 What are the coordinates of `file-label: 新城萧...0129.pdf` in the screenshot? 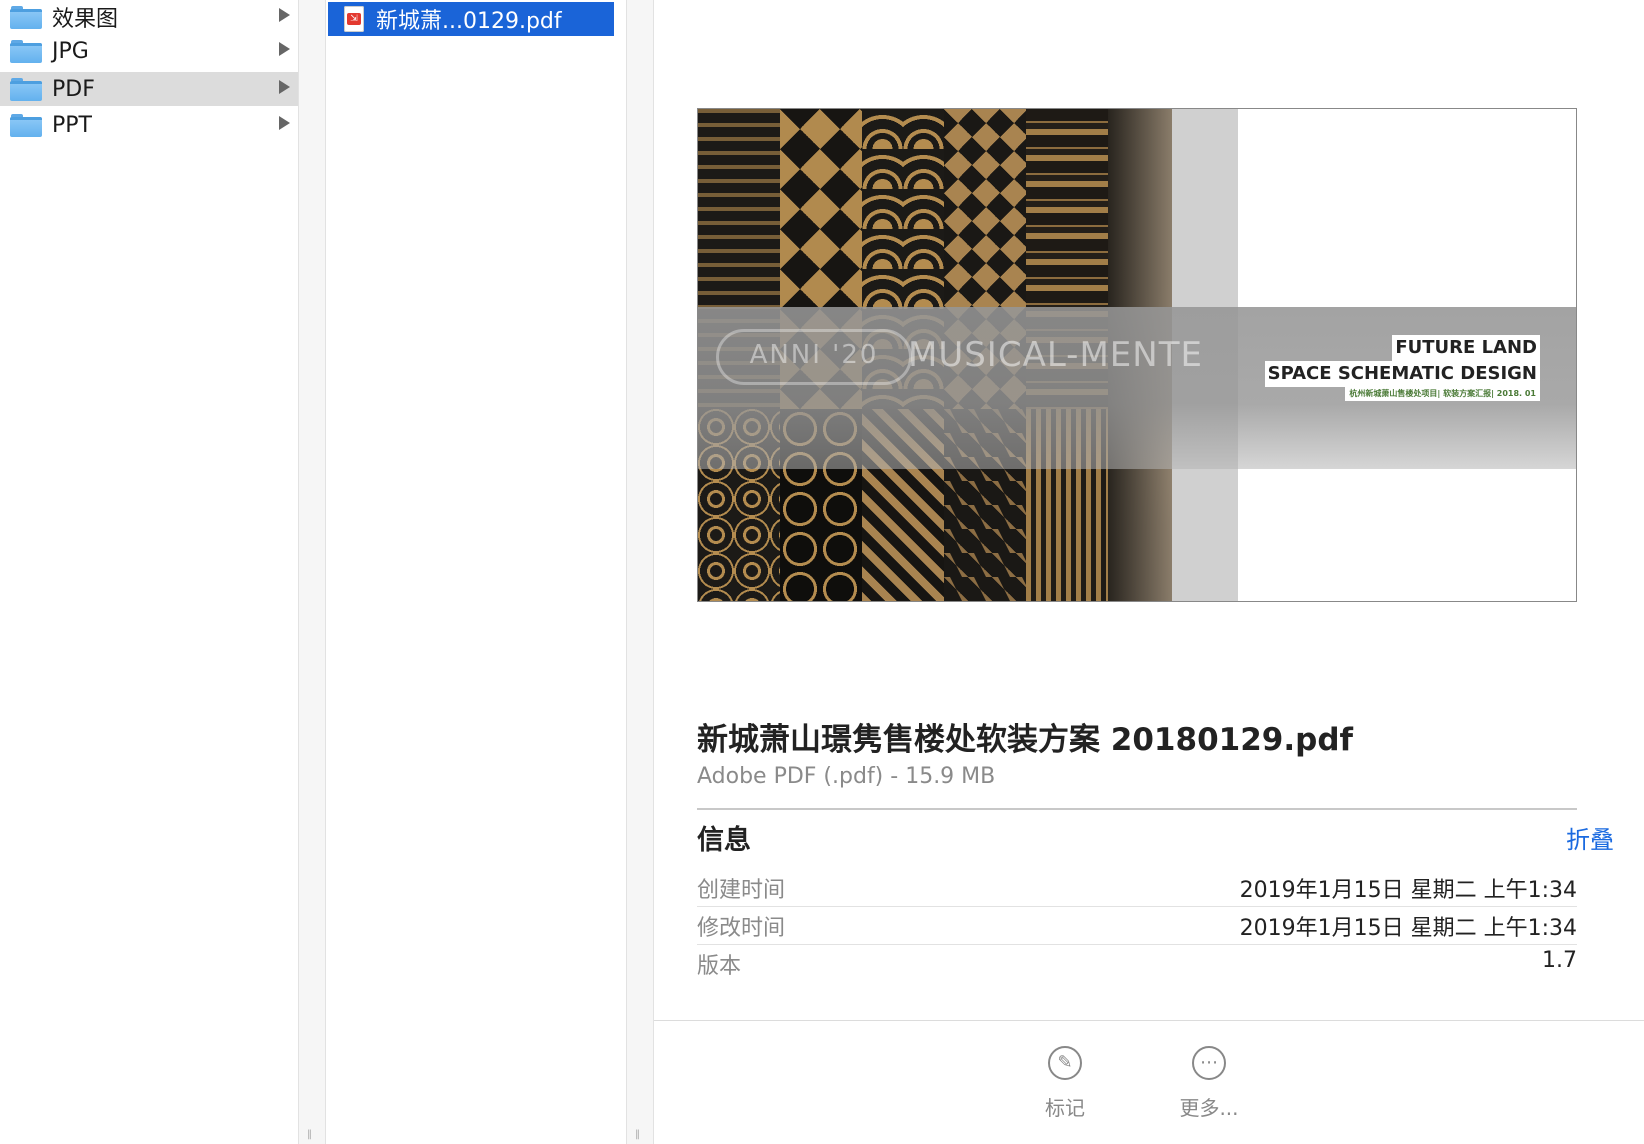 It's located at (469, 21).